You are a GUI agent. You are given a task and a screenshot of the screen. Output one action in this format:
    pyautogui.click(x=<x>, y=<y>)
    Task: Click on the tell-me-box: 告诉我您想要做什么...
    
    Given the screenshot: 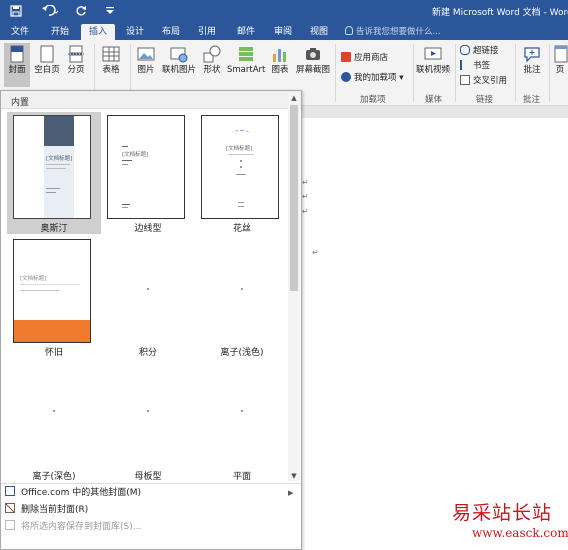 What is the action you would take?
    pyautogui.click(x=393, y=32)
    